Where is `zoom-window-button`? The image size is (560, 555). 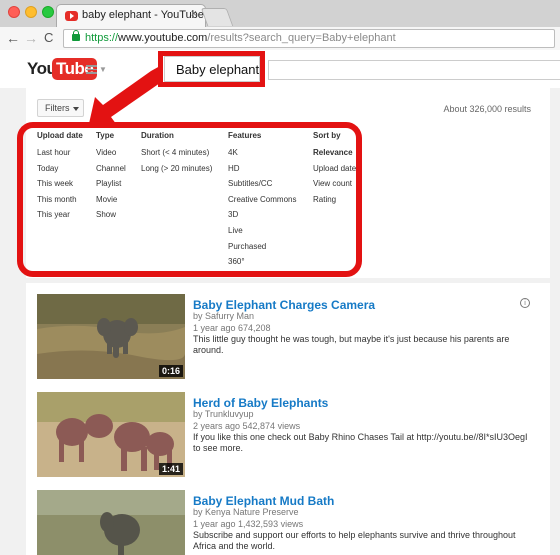
zoom-window-button is located at coordinates (48, 12).